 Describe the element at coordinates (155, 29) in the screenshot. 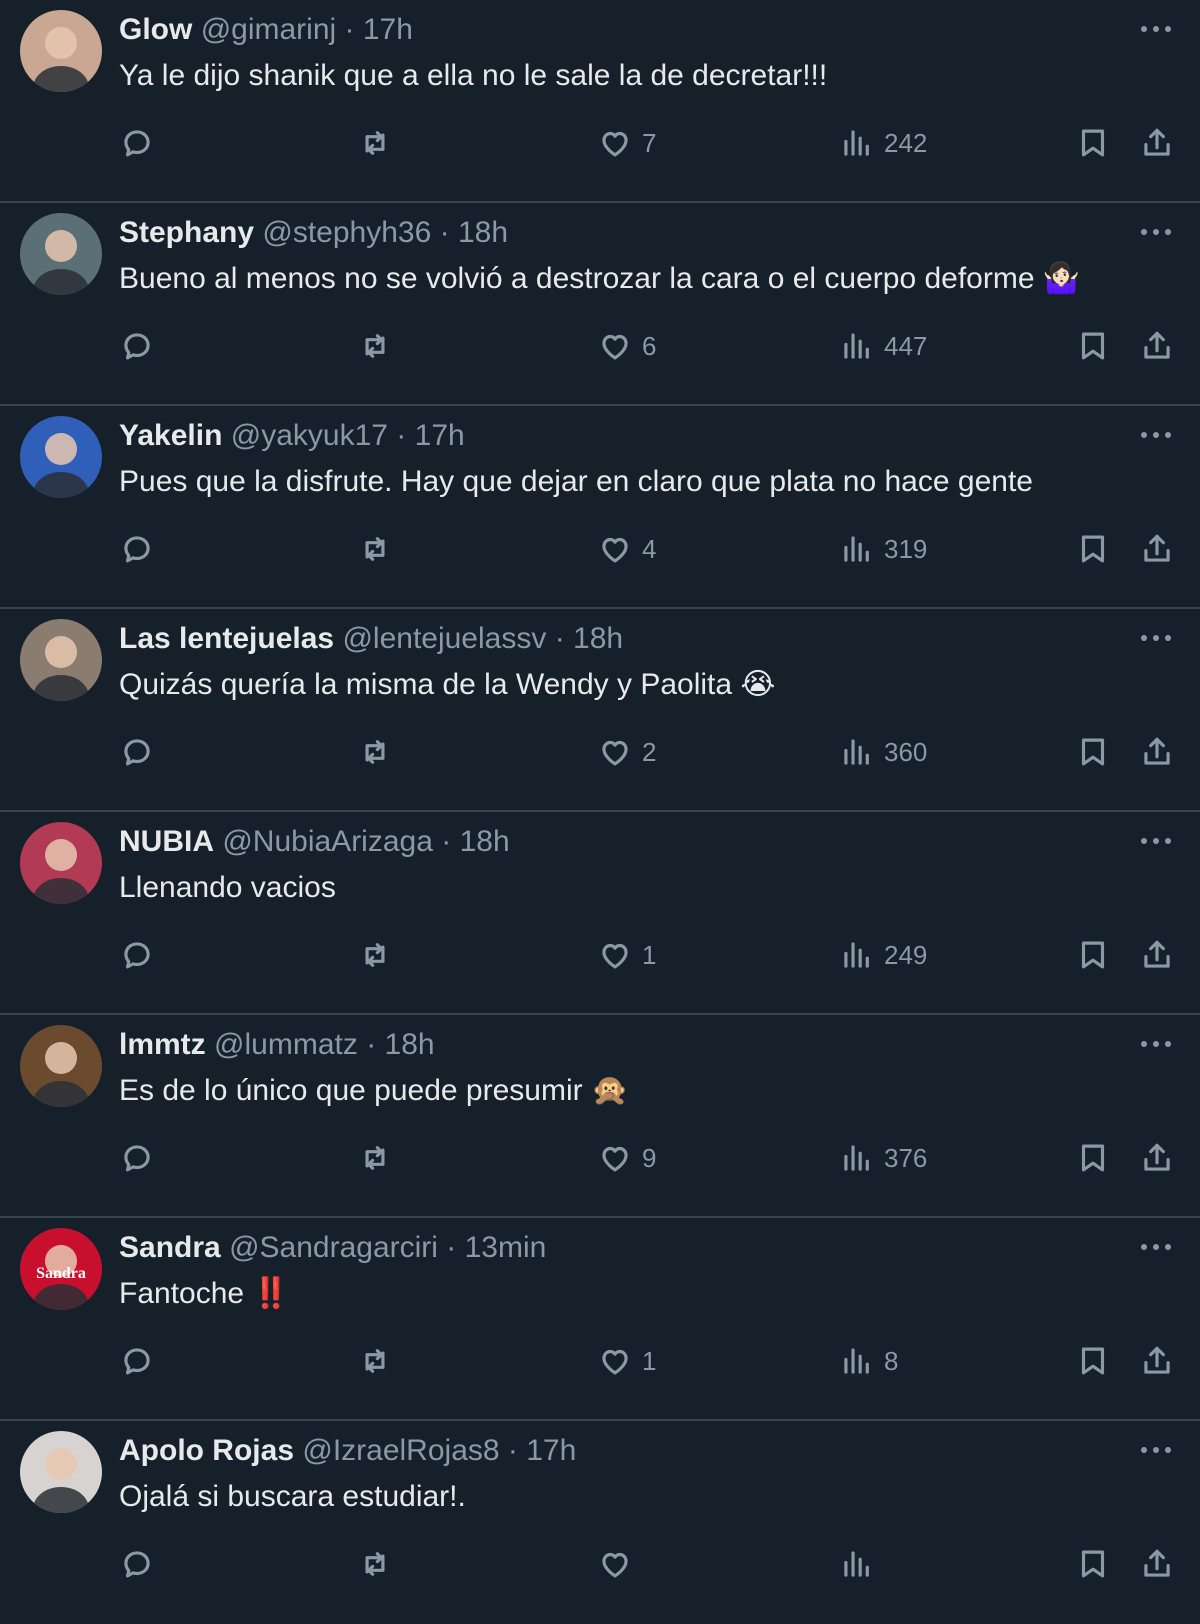

I see `display-name: Glow` at that location.